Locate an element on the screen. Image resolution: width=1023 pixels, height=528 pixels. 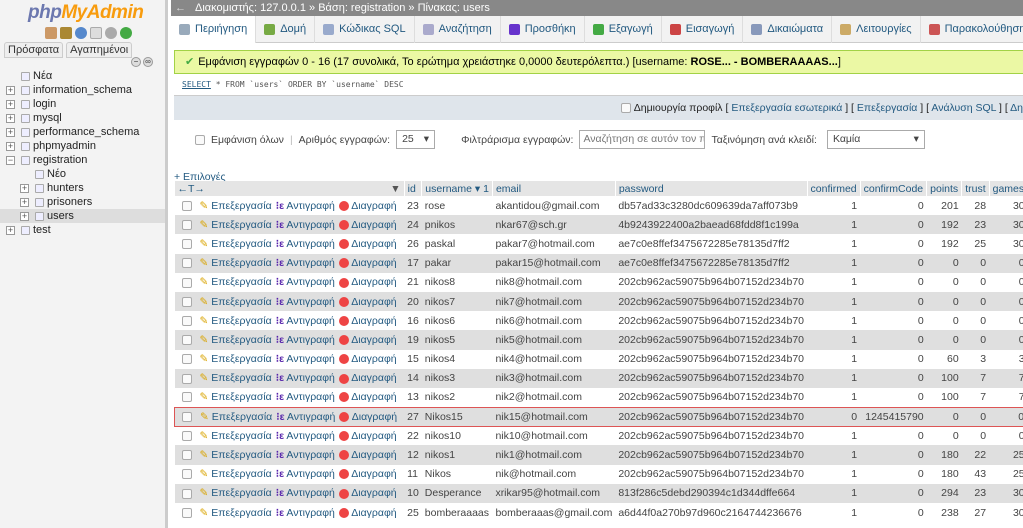
tree-item-label: Νέο is located at coordinates (56, 174).